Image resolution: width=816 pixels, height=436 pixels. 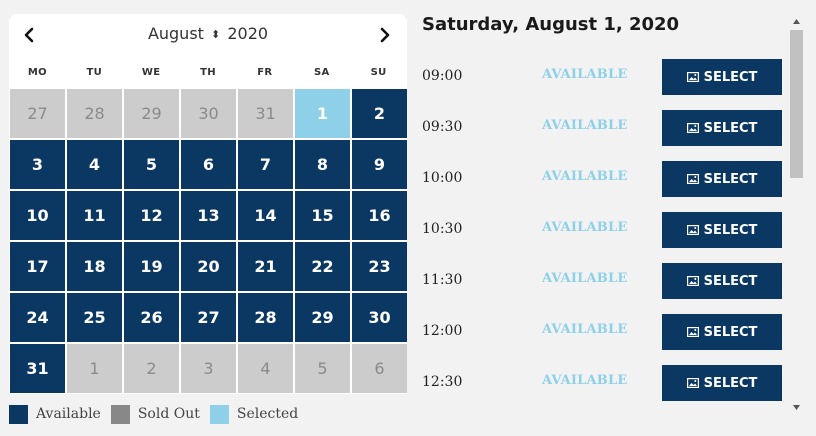 What do you see at coordinates (37, 368) in the screenshot?
I see `day-cell-available: 31` at bounding box center [37, 368].